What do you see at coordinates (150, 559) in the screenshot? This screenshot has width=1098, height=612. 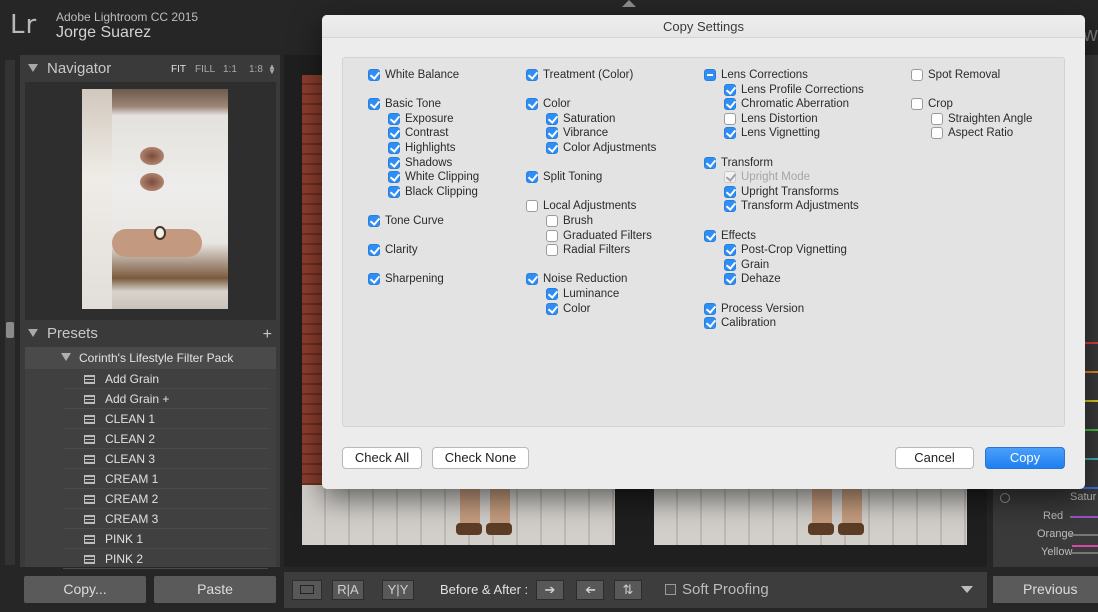 I see `preset-row: PINK 2` at bounding box center [150, 559].